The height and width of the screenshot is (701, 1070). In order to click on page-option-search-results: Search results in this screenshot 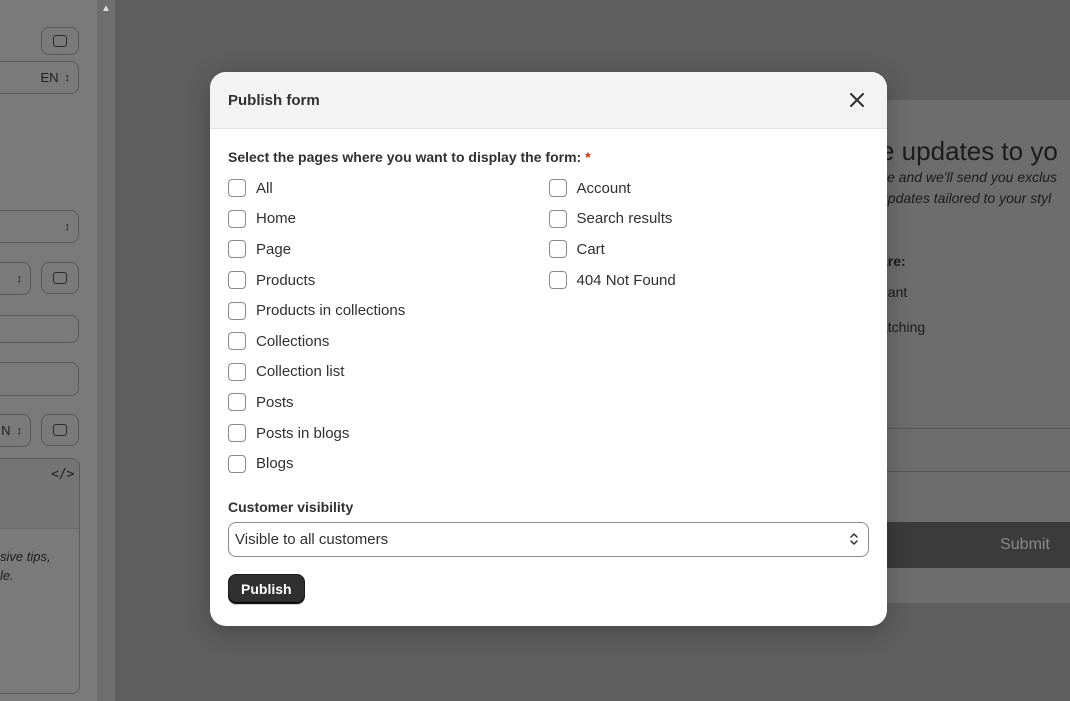, I will do `click(709, 219)`.